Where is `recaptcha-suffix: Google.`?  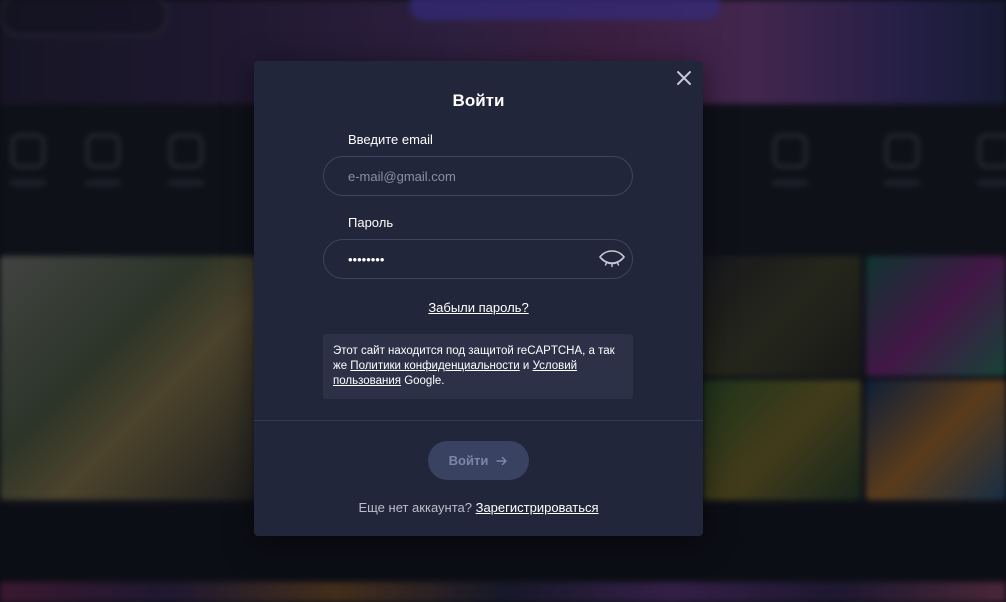
recaptcha-suffix: Google. is located at coordinates (423, 381).